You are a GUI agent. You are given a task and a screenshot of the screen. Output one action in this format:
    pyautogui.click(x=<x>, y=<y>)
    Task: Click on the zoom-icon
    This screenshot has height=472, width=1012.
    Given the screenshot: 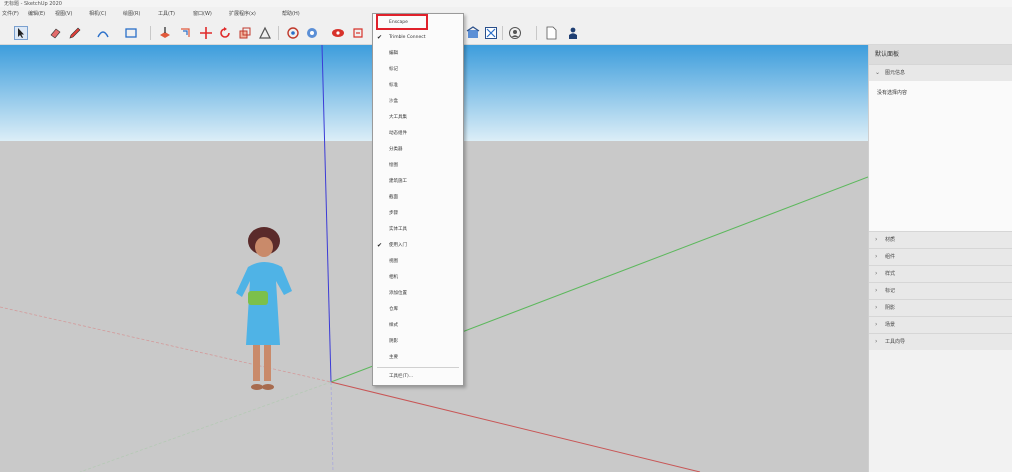 What is the action you would take?
    pyautogui.click(x=338, y=33)
    